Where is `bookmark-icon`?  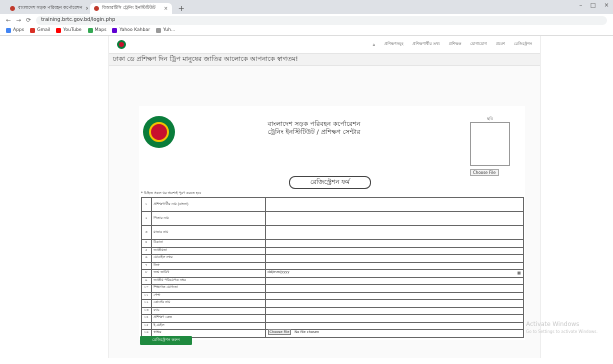
bookmark-icon is located at coordinates (159, 30).